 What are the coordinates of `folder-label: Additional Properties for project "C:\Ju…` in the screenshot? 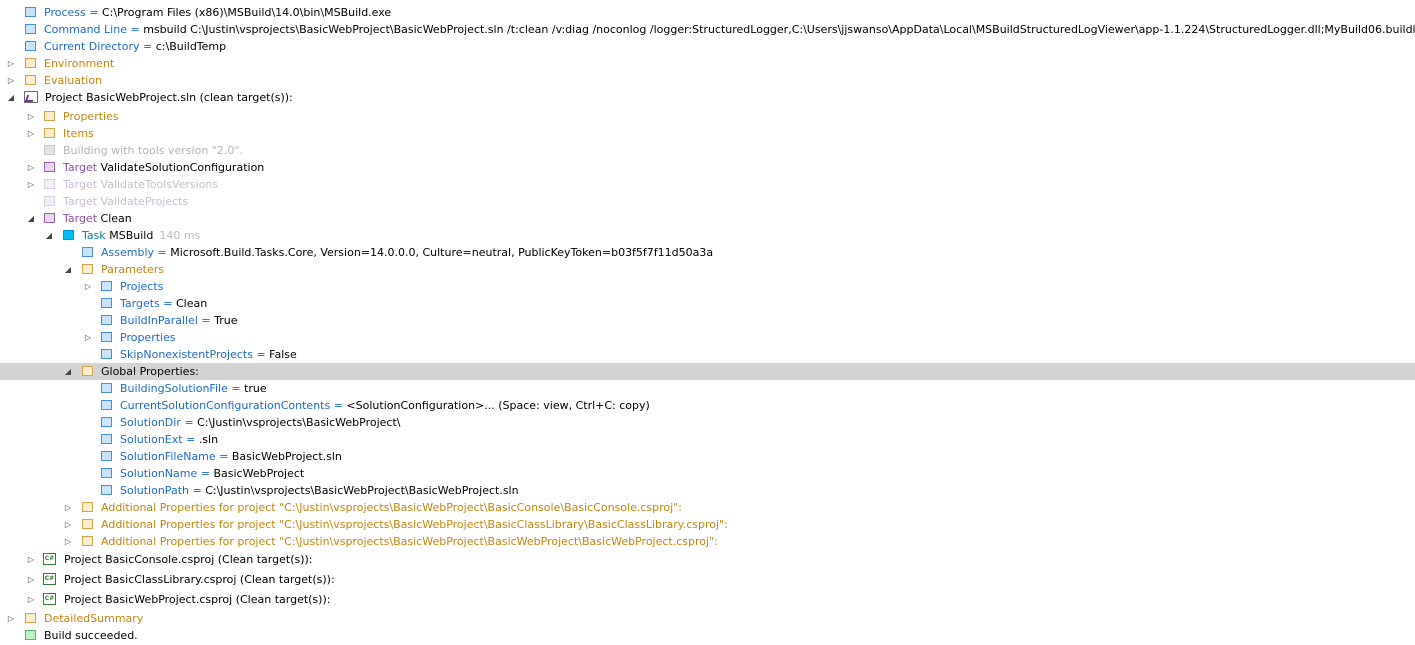 It's located at (409, 541).